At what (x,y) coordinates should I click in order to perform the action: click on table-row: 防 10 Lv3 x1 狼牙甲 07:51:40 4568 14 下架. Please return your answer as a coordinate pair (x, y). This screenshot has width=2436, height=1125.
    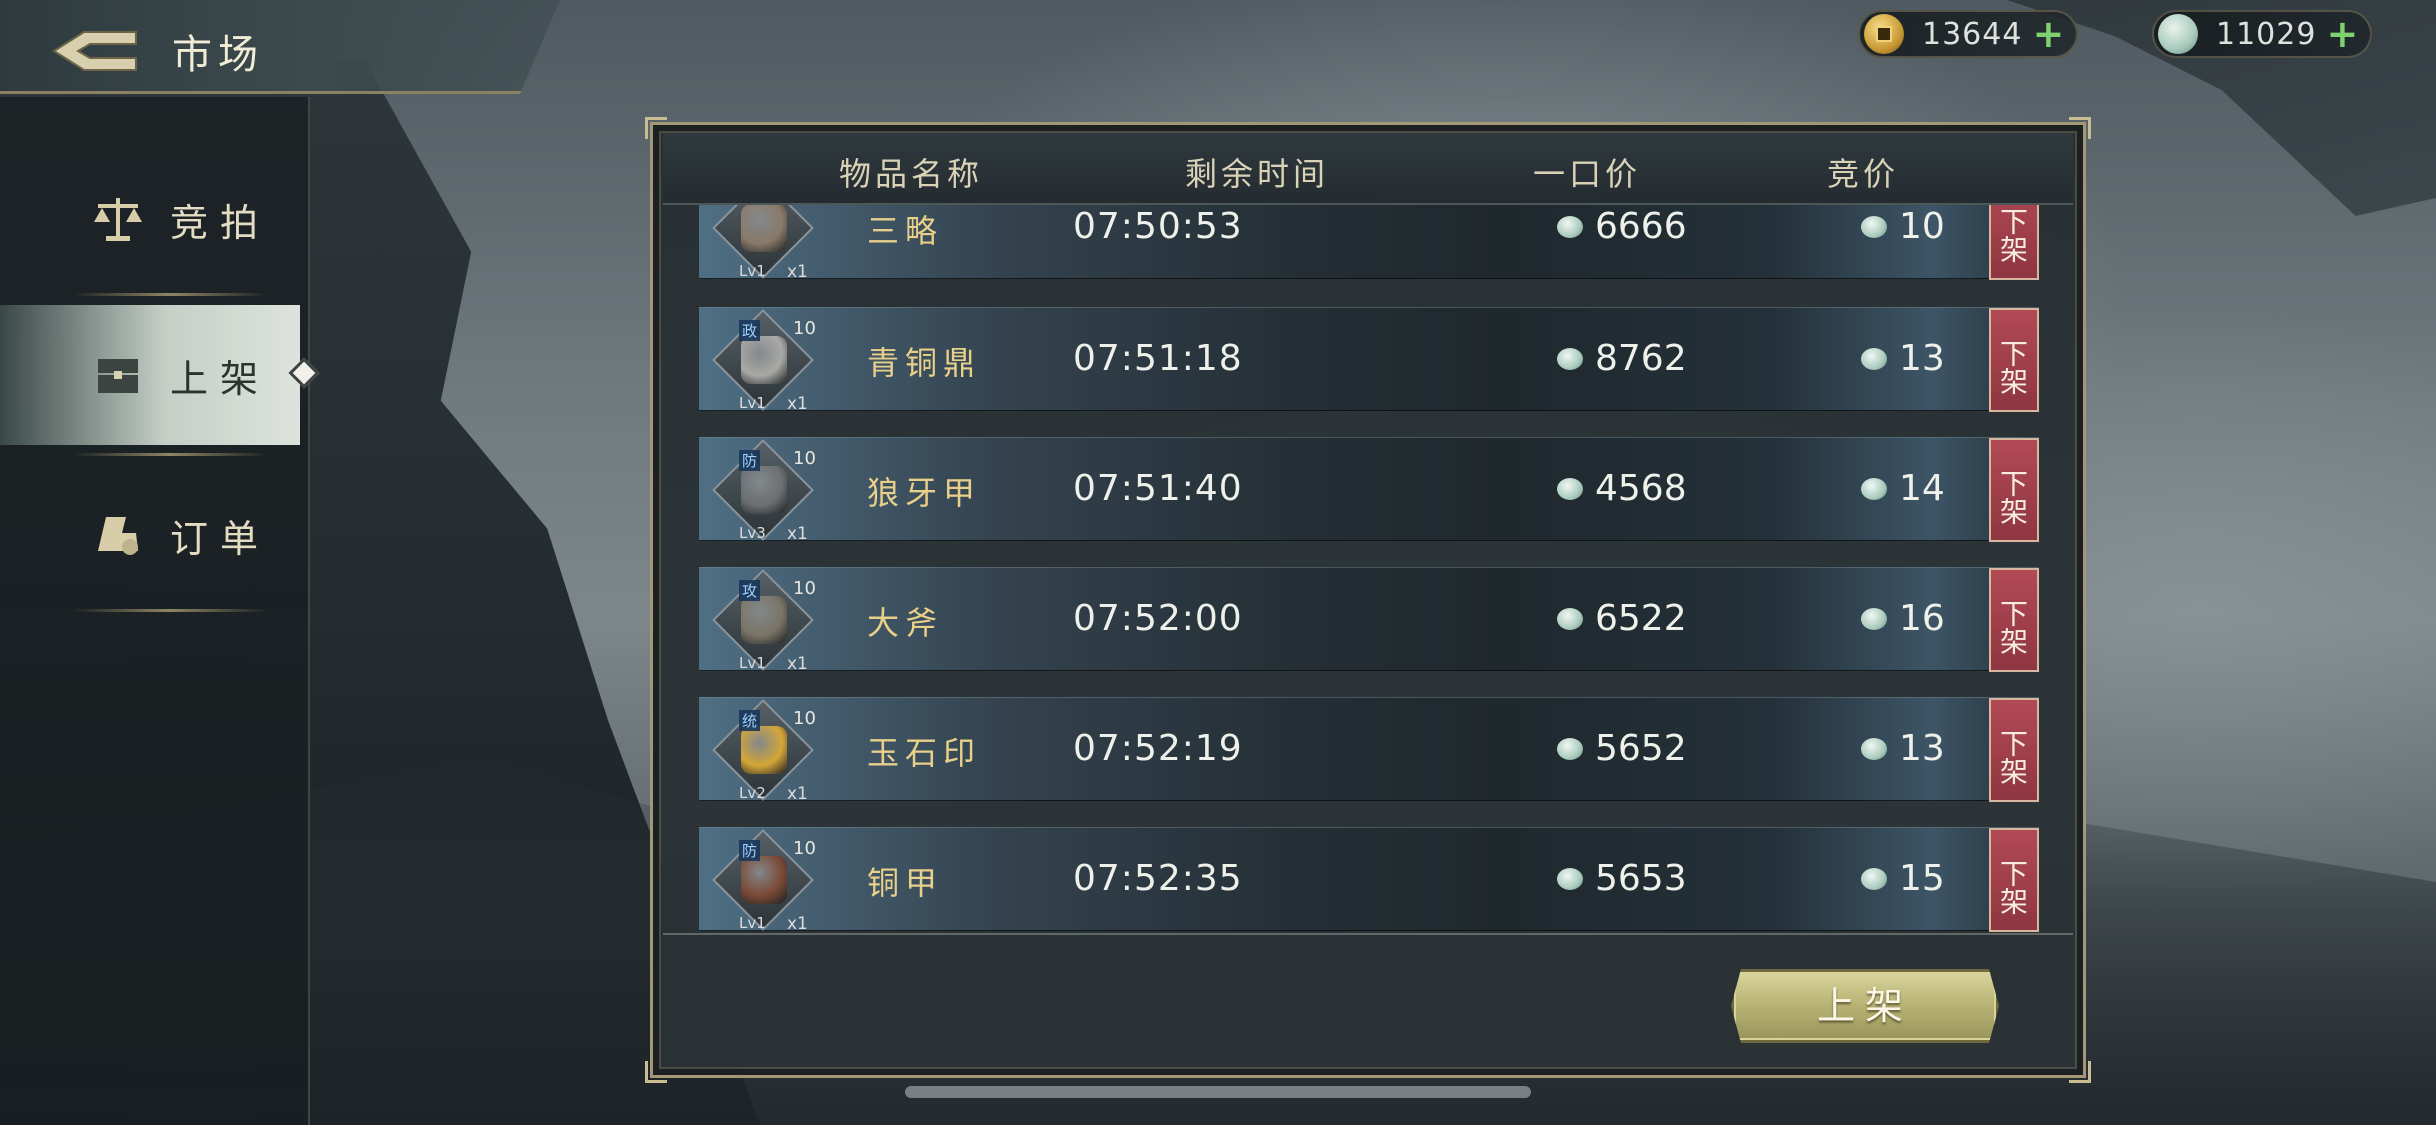
    Looking at the image, I should click on (1369, 490).